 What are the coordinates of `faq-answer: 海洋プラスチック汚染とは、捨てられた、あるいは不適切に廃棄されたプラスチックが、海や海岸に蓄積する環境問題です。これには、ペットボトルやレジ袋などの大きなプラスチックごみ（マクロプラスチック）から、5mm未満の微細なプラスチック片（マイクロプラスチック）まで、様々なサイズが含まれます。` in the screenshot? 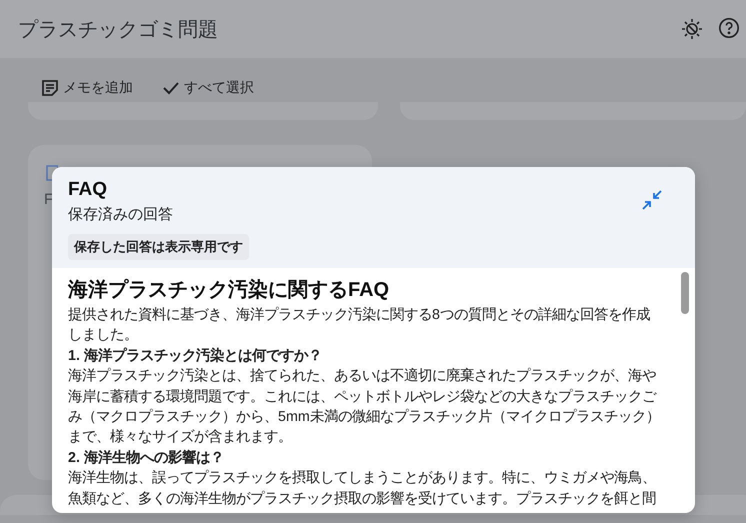 It's located at (364, 407).